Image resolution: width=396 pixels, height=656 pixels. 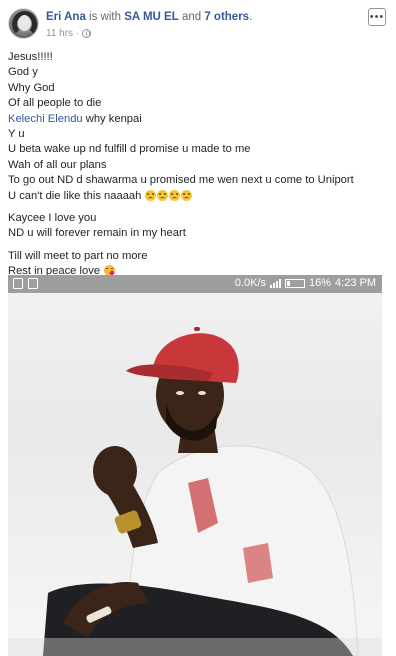 I want to click on cap-button, so click(x=197, y=329).